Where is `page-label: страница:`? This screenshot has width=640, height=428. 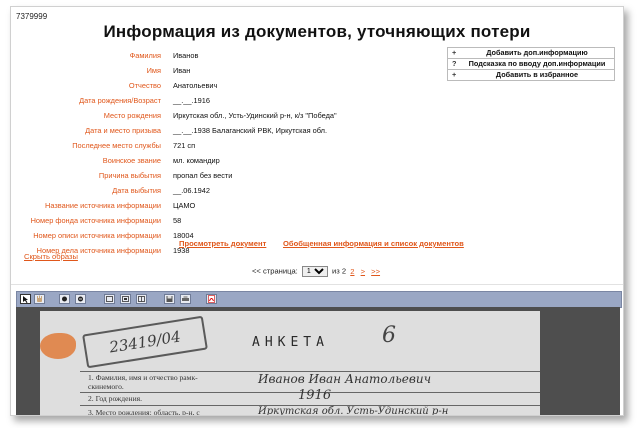
page-label: страница: is located at coordinates (280, 271).